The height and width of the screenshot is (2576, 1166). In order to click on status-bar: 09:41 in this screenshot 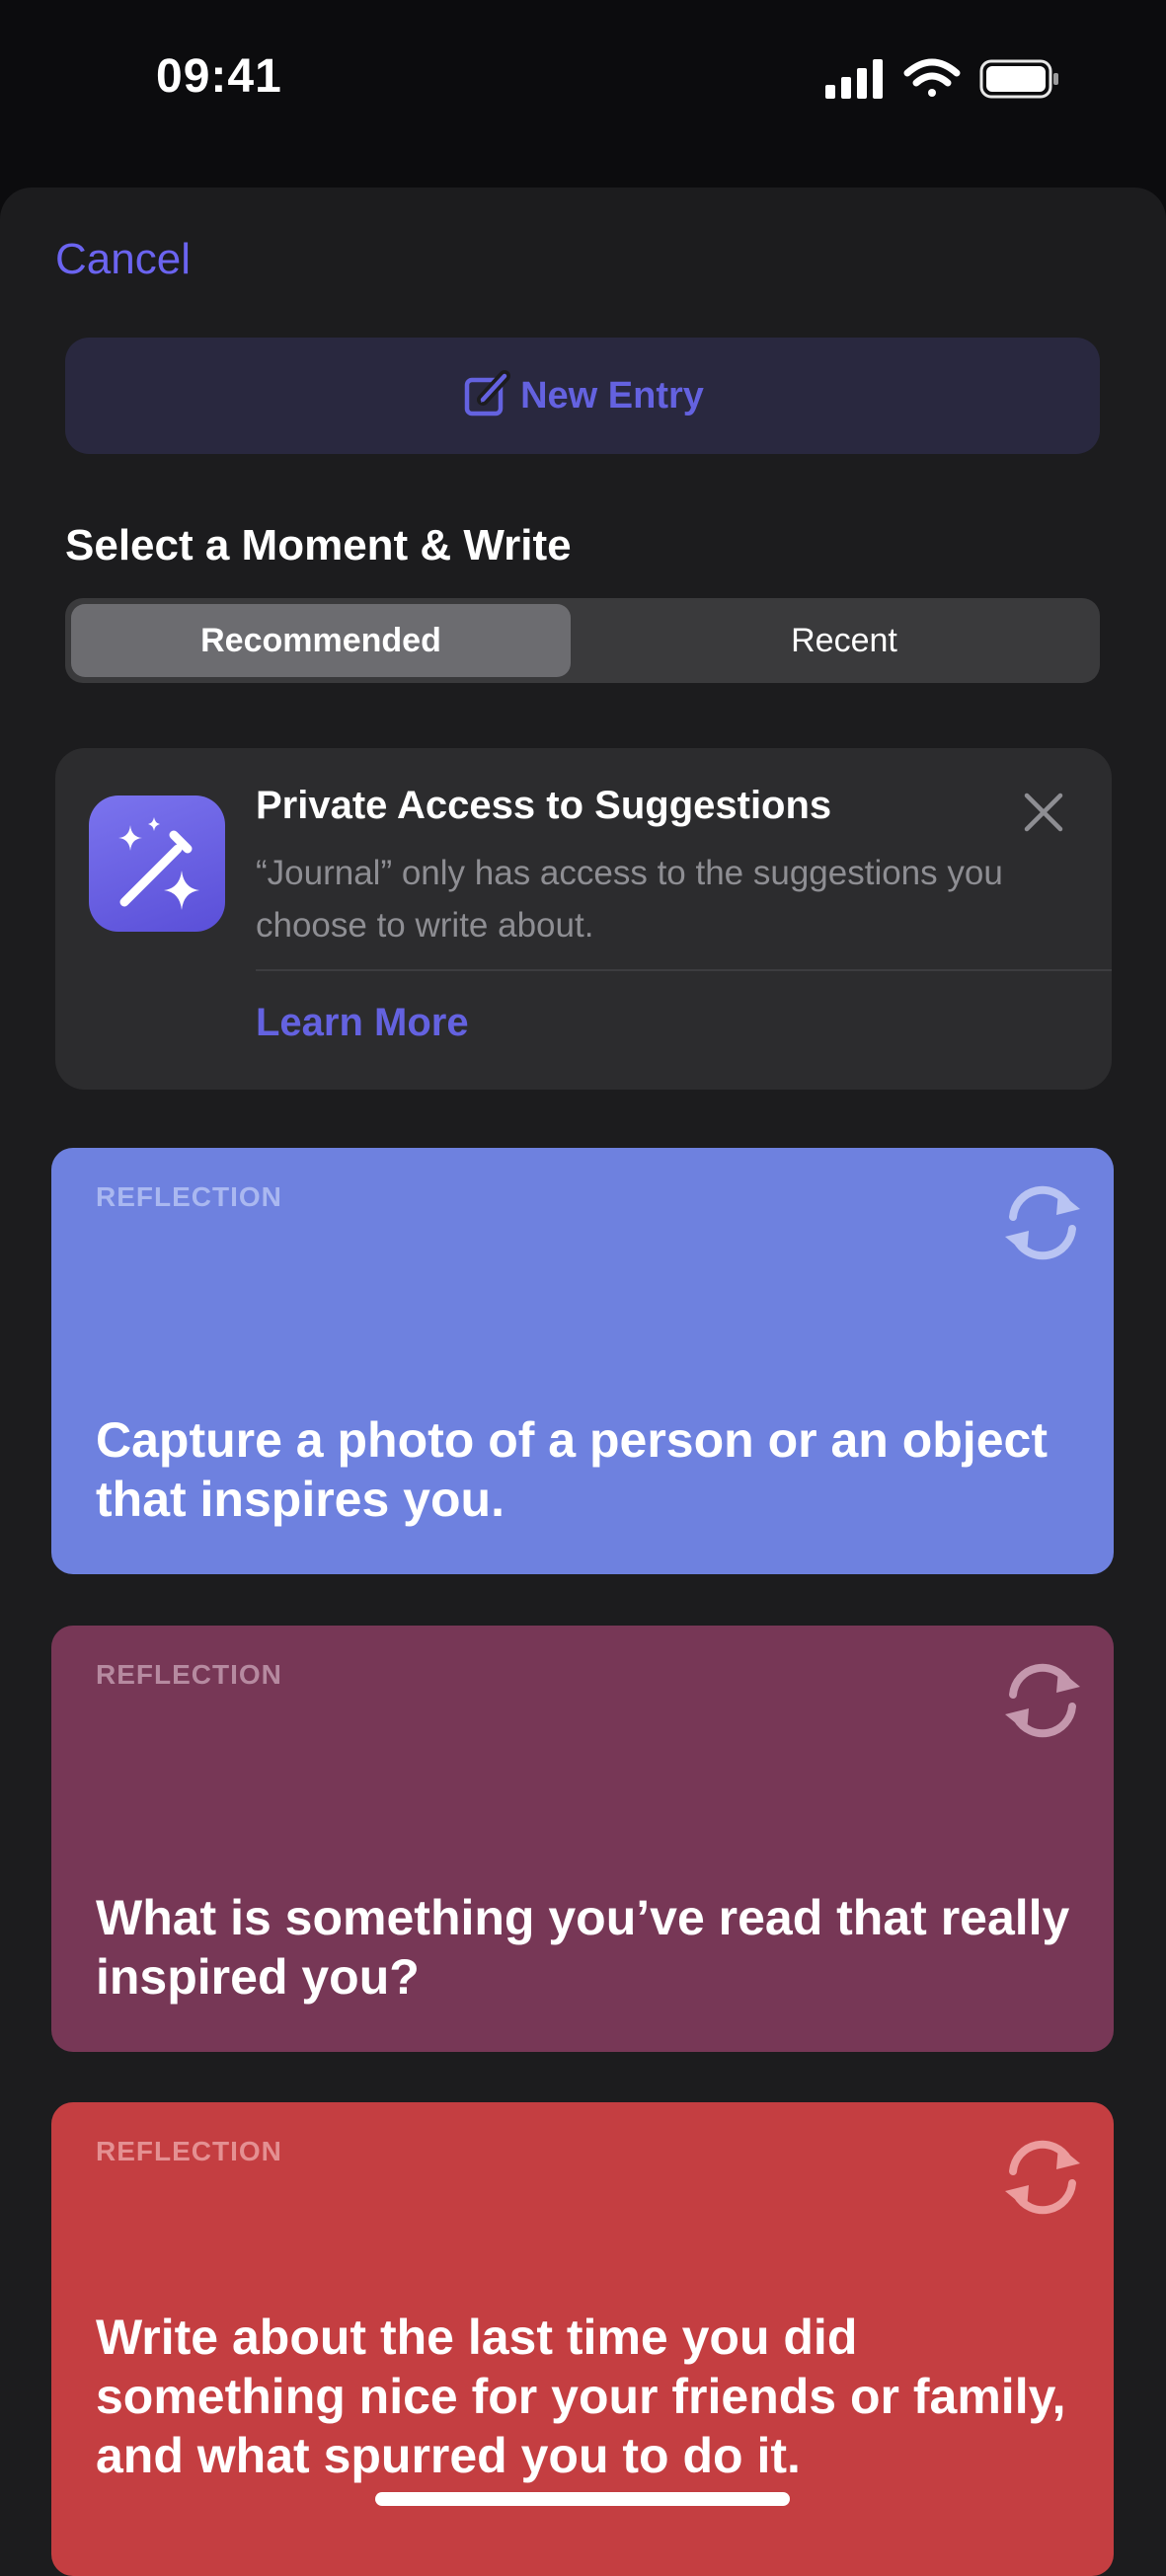, I will do `click(583, 89)`.